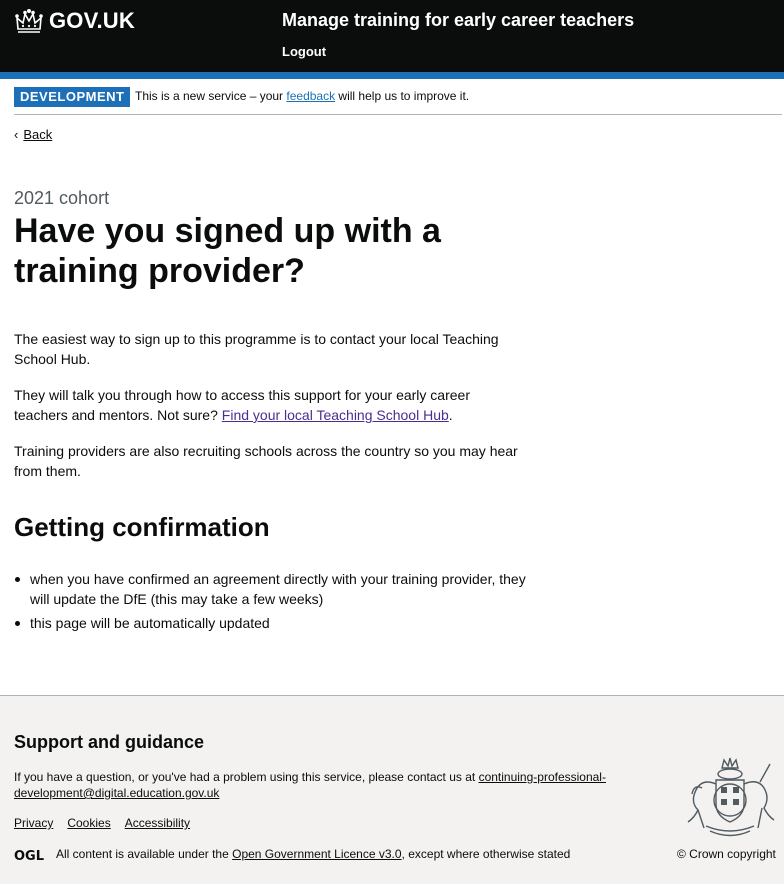  What do you see at coordinates (726, 854) in the screenshot?
I see `crown-copyright-link: © Crown copyright` at bounding box center [726, 854].